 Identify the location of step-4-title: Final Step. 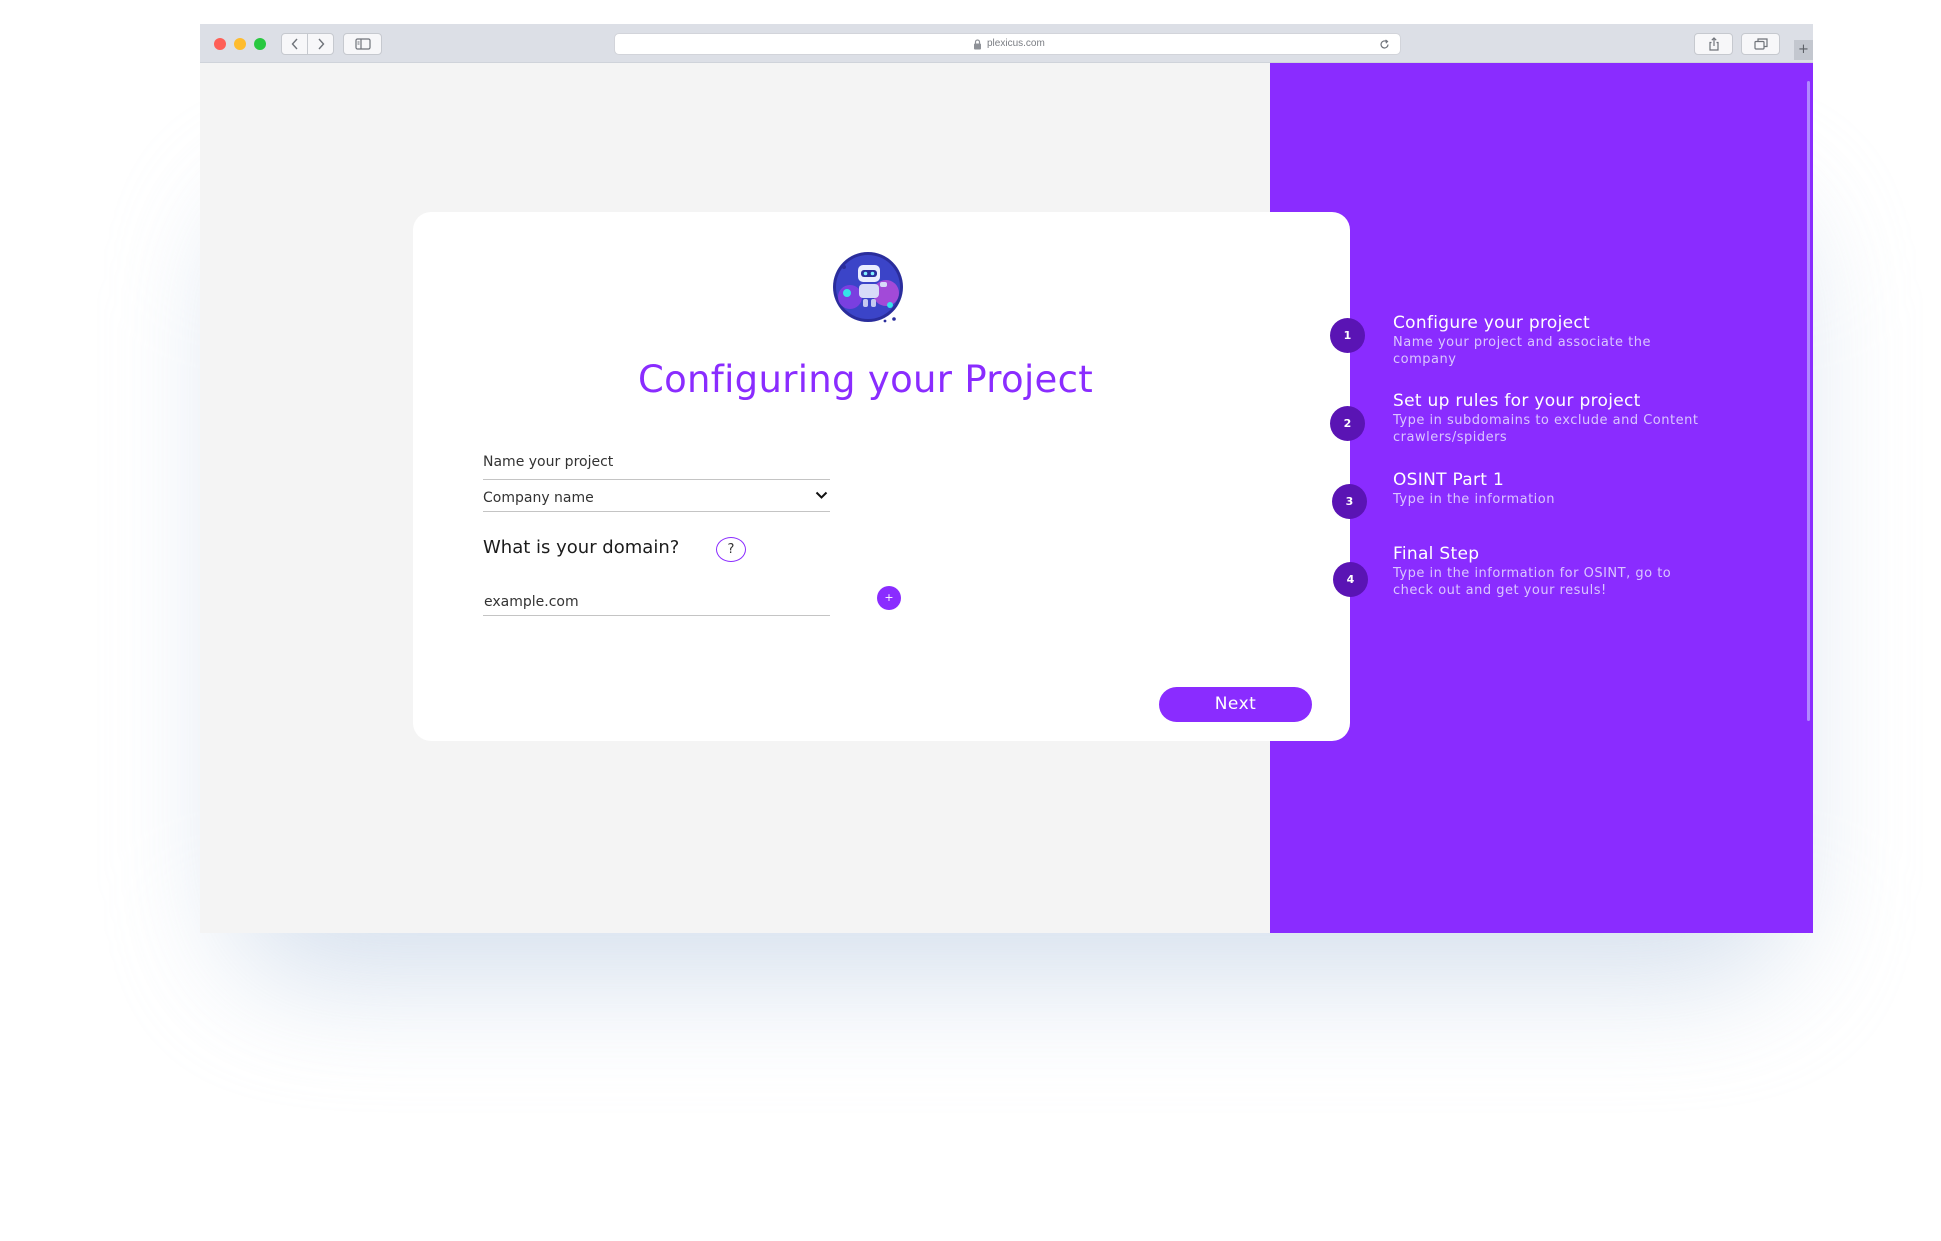
(1436, 554).